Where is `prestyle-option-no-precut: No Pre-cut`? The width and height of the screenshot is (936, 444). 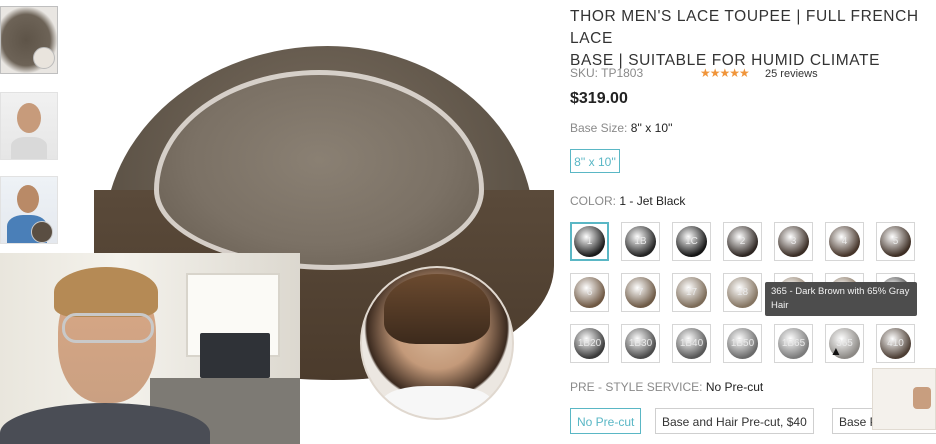
prestyle-option-no-precut: No Pre-cut is located at coordinates (606, 421).